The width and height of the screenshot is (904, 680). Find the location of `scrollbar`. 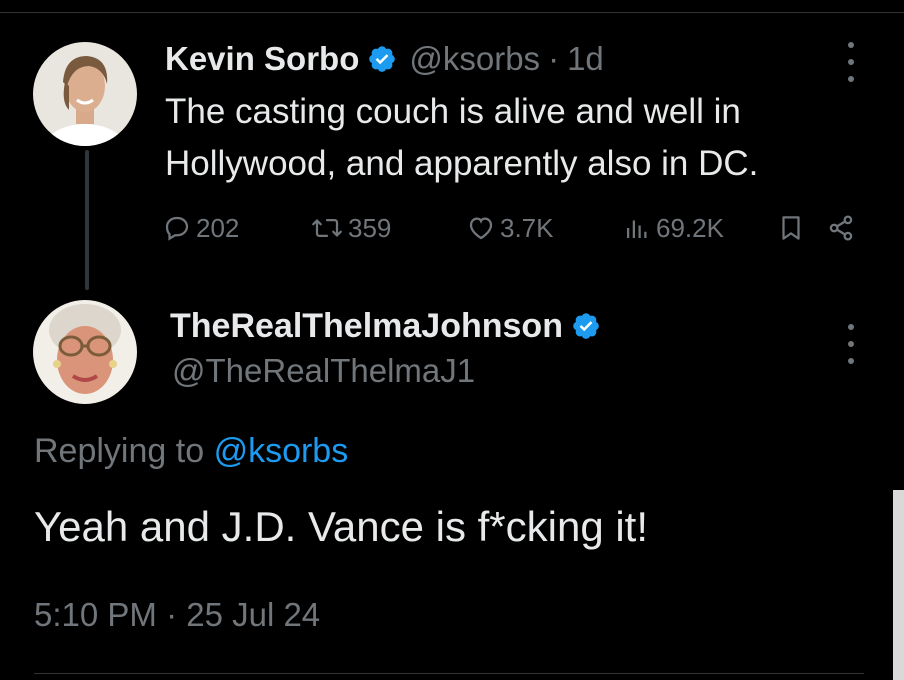

scrollbar is located at coordinates (898, 585).